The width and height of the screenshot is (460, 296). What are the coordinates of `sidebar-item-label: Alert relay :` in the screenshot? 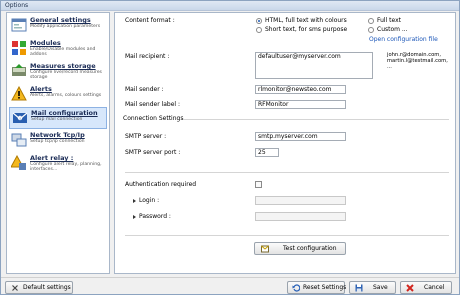 It's located at (52, 158).